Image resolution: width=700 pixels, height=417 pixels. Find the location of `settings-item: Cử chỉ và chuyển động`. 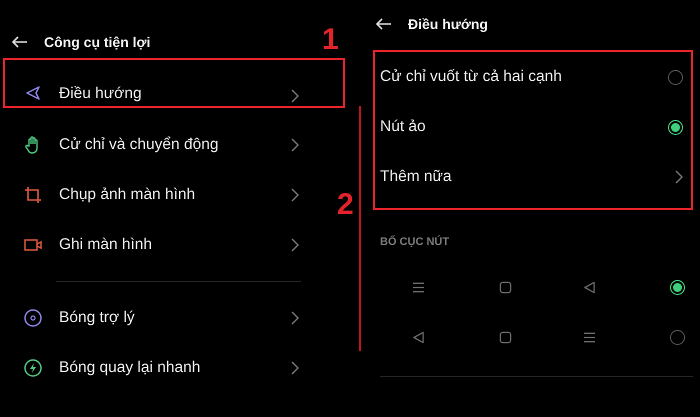

settings-item: Cử chỉ và chuyển động is located at coordinates (174, 145).